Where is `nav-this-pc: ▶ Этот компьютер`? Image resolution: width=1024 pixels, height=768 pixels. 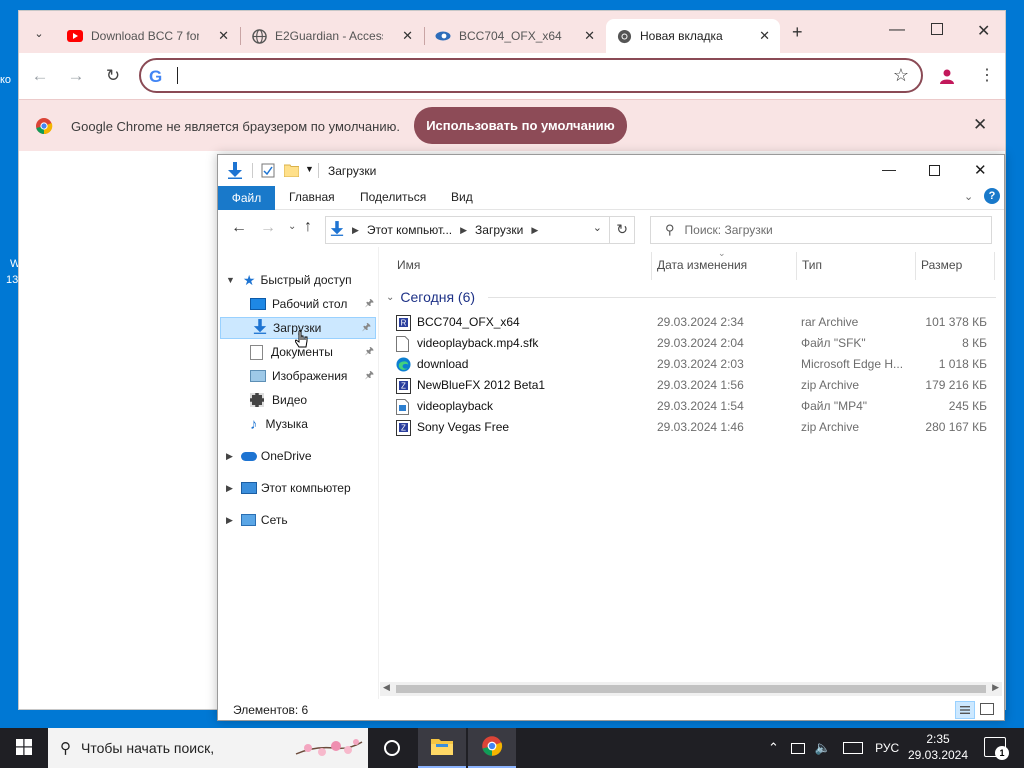
nav-this-pc: ▶ Этот компьютер is located at coordinates (288, 488).